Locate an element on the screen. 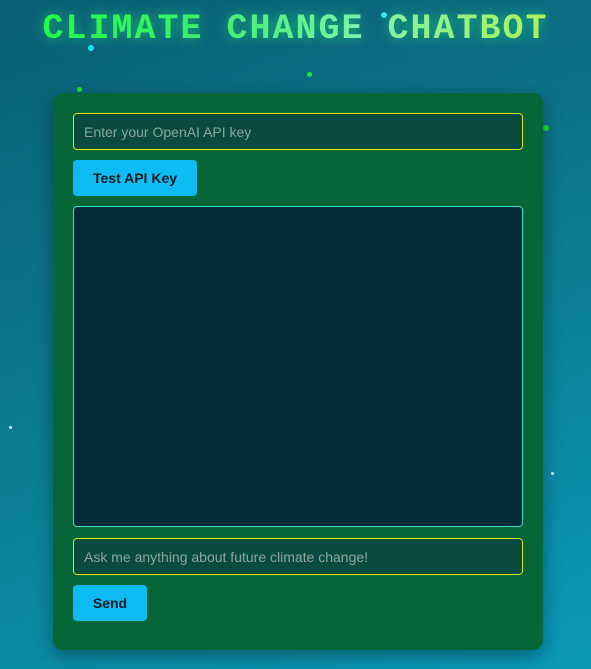  send-button: Send is located at coordinates (110, 603).